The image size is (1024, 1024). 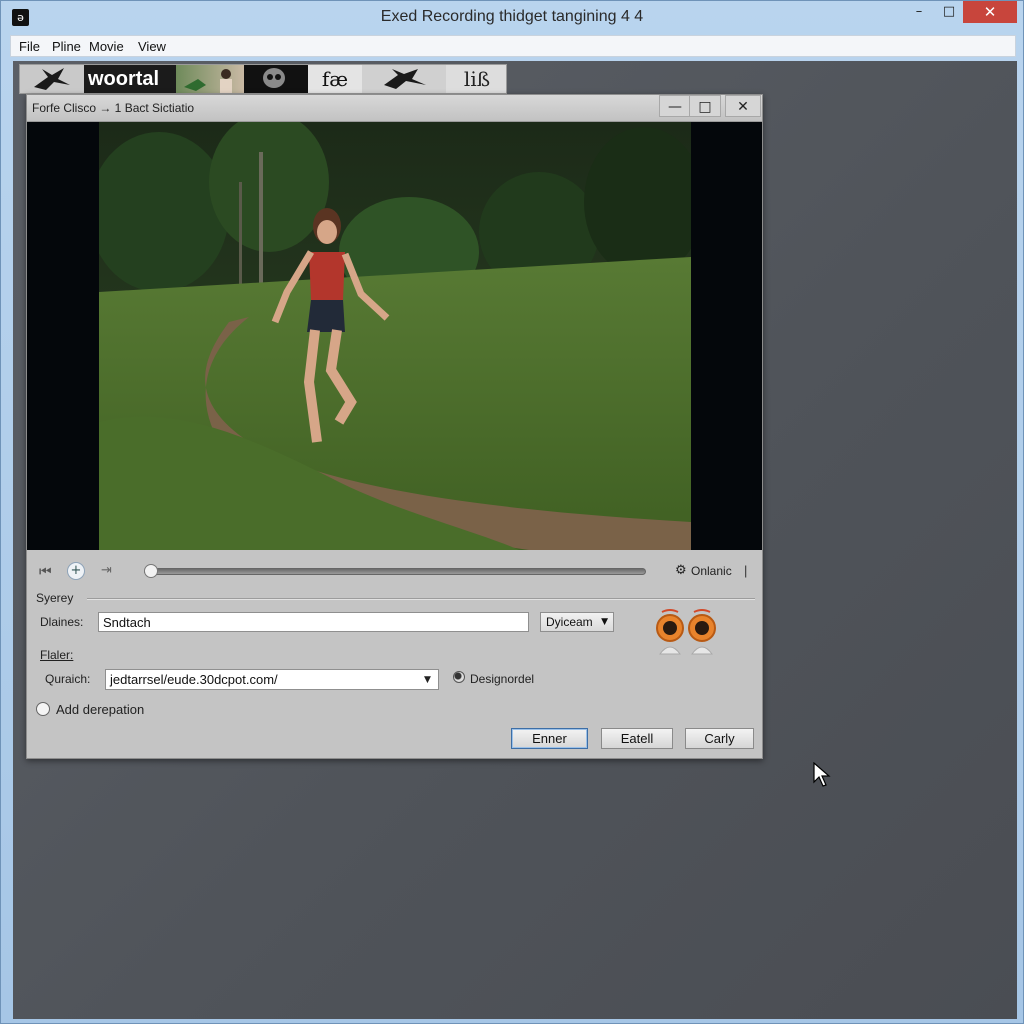 What do you see at coordinates (949, 12) in the screenshot?
I see `maximize-button: □` at bounding box center [949, 12].